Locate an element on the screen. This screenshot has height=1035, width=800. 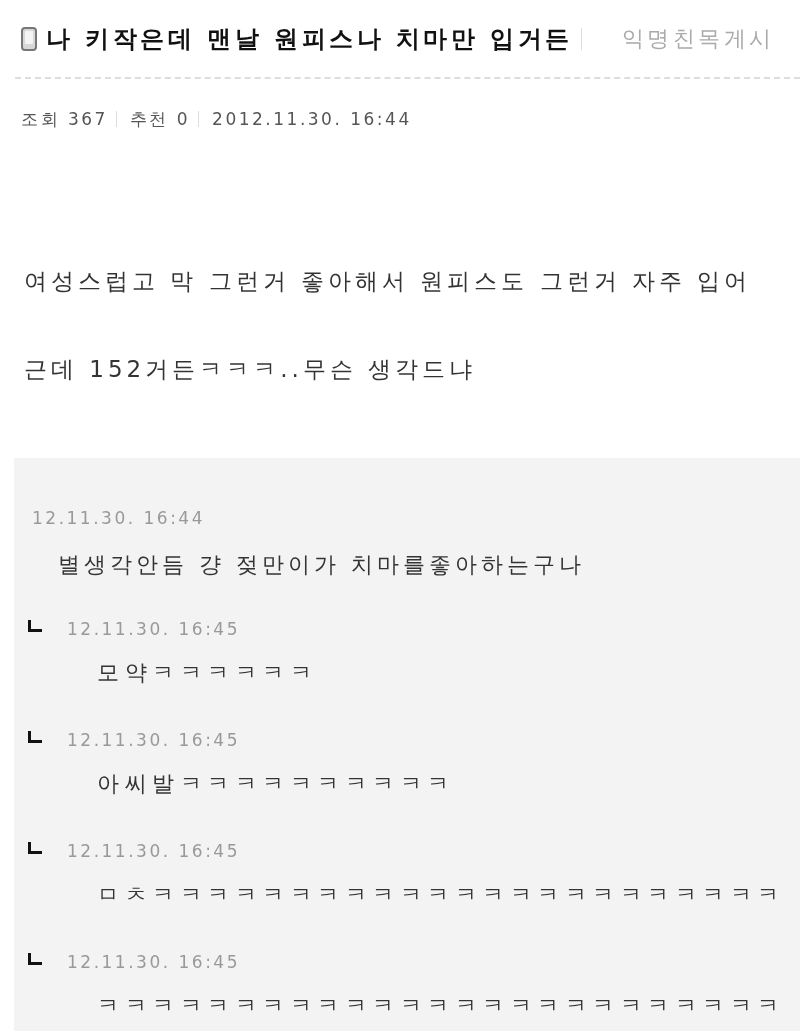
comment-date: 12.11.30. 16:44 is located at coordinates (118, 518).